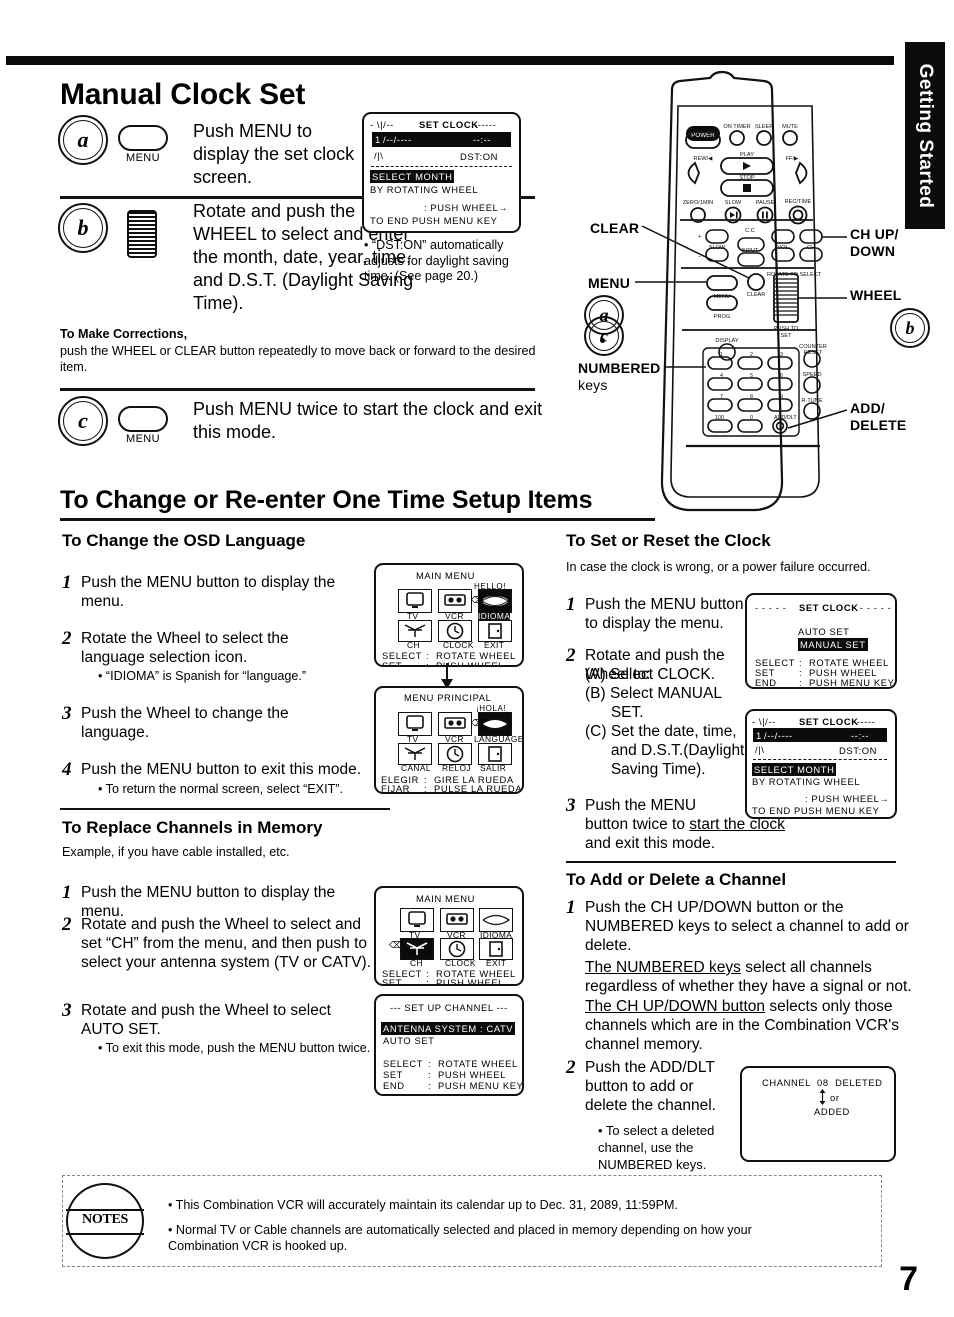 The image size is (954, 1317). What do you see at coordinates (434, 220) in the screenshot?
I see `osd-line4: TO END PUSH MENU KEY` at bounding box center [434, 220].